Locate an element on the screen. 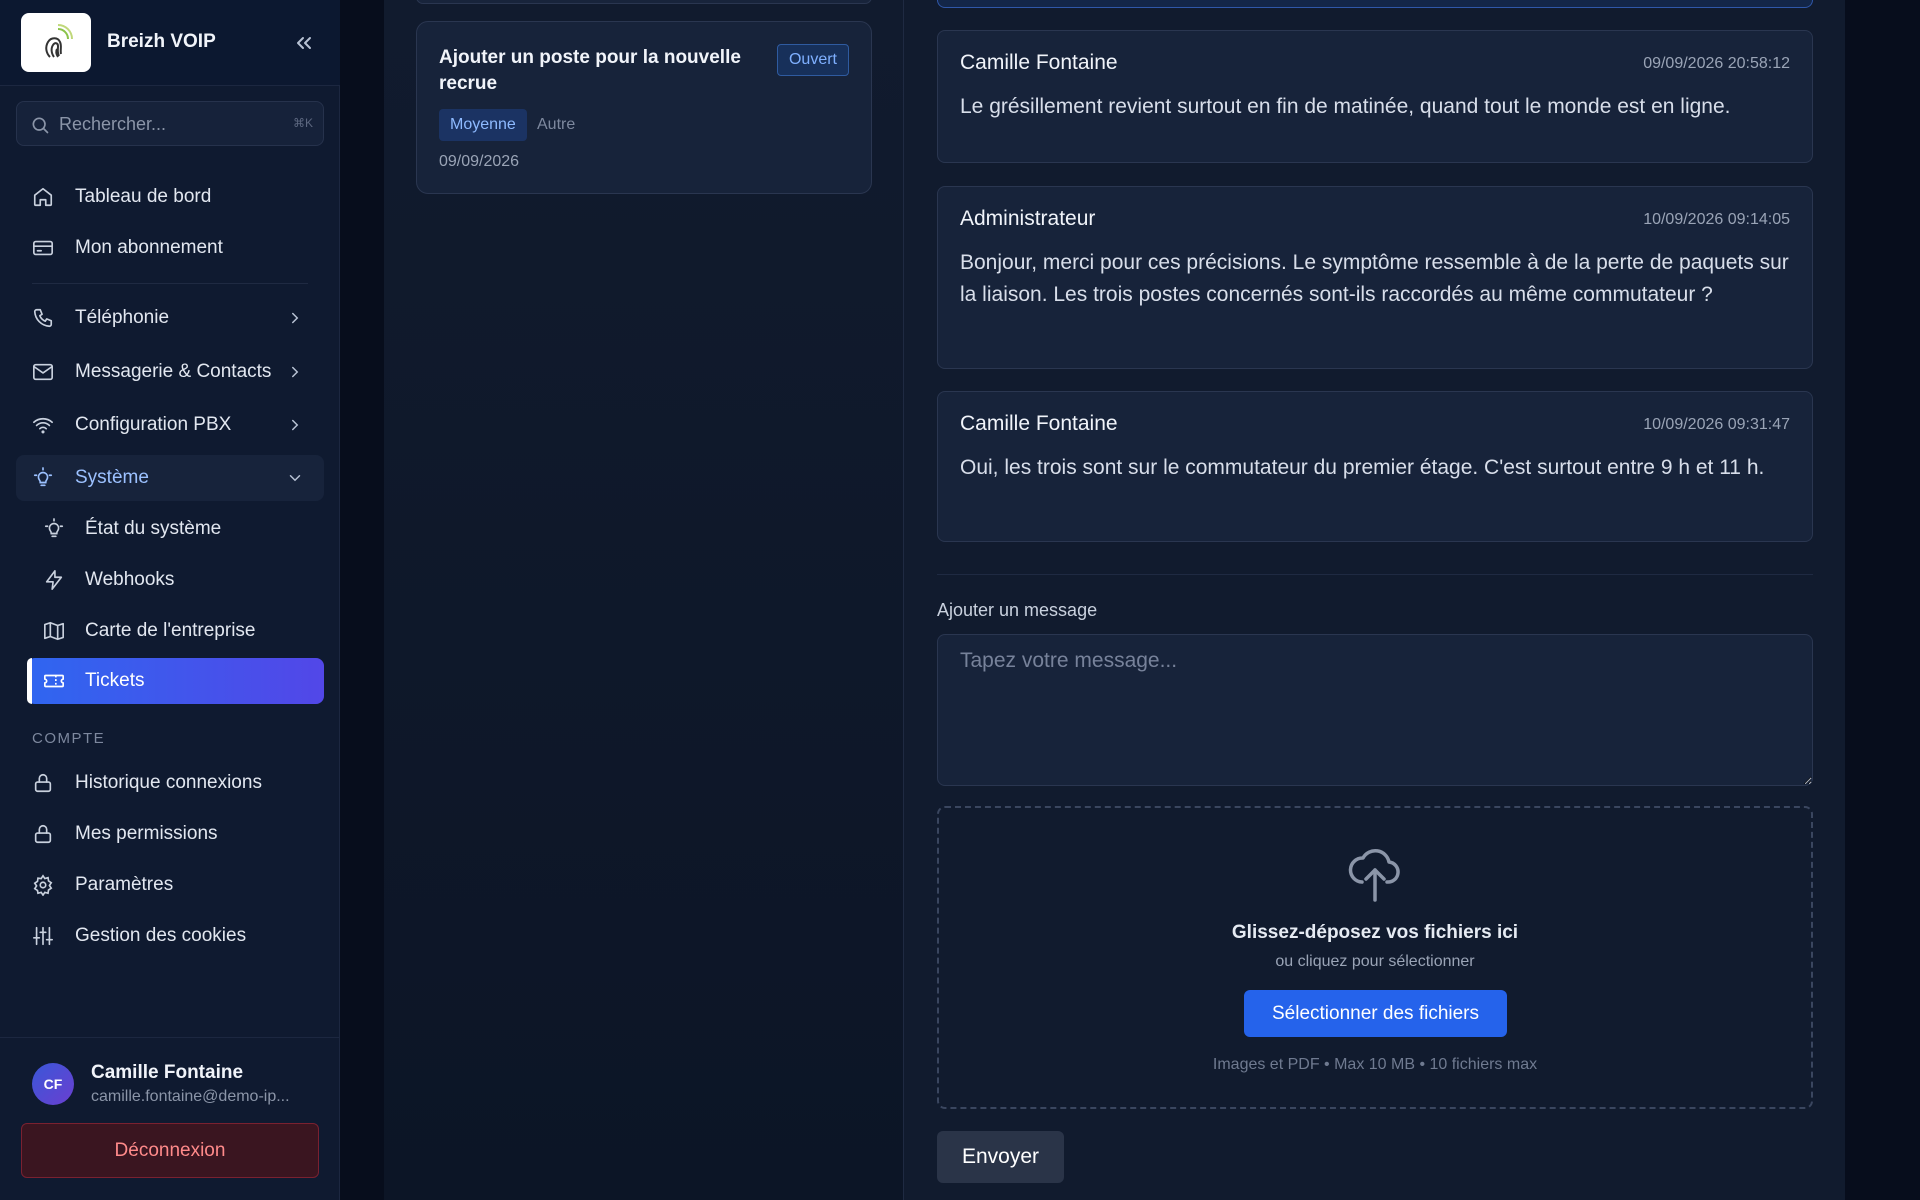 This screenshot has height=1200, width=1920. nav-tickets-label: Tickets is located at coordinates (115, 680).